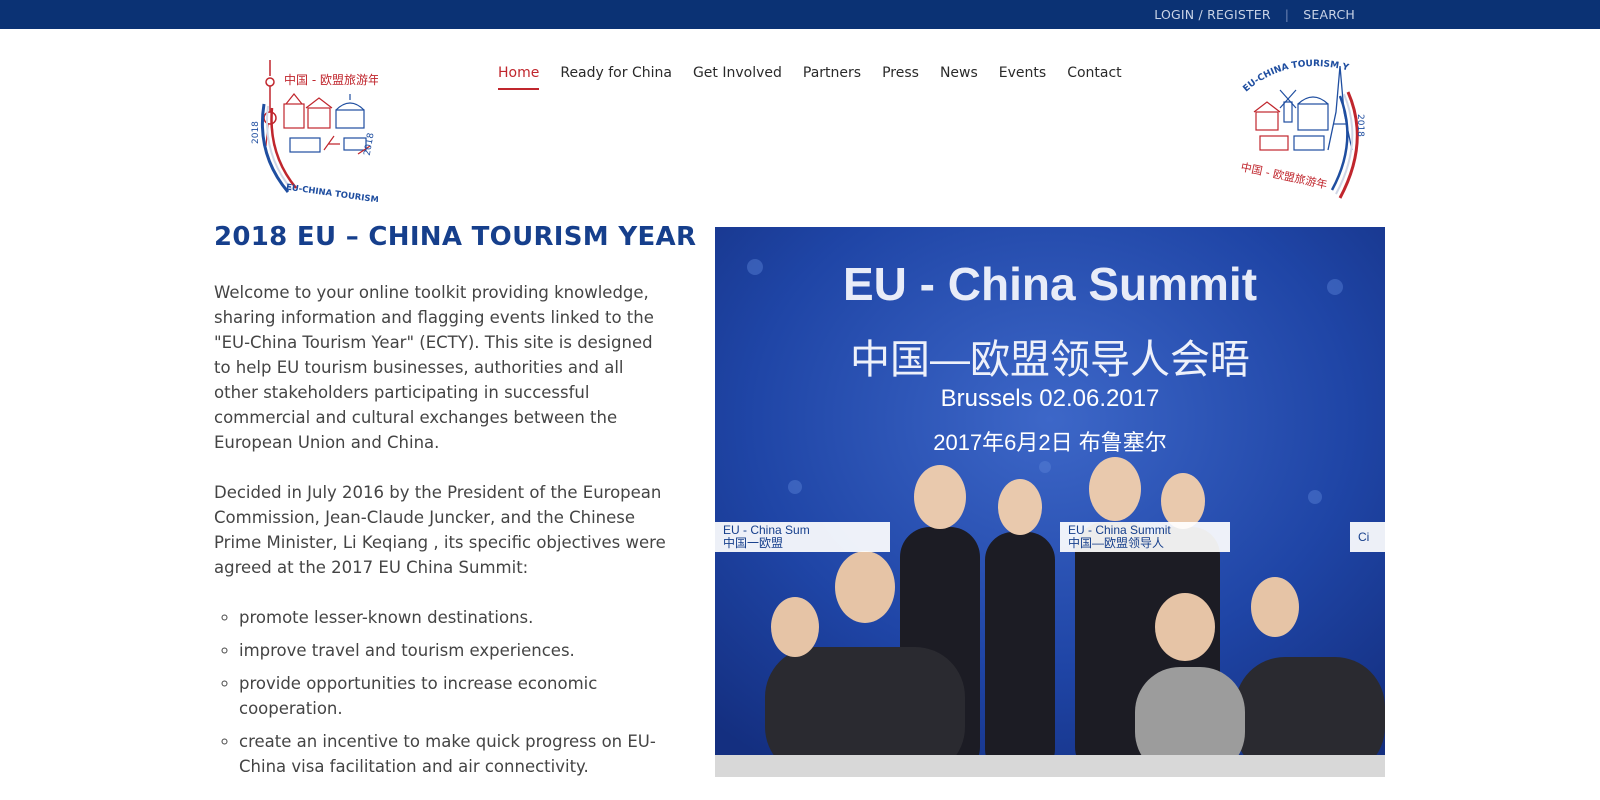 This screenshot has width=1600, height=800. What do you see at coordinates (1145, 537) in the screenshot?
I see `summit-banner: EU - China Summit 中国—欧盟领导人` at bounding box center [1145, 537].